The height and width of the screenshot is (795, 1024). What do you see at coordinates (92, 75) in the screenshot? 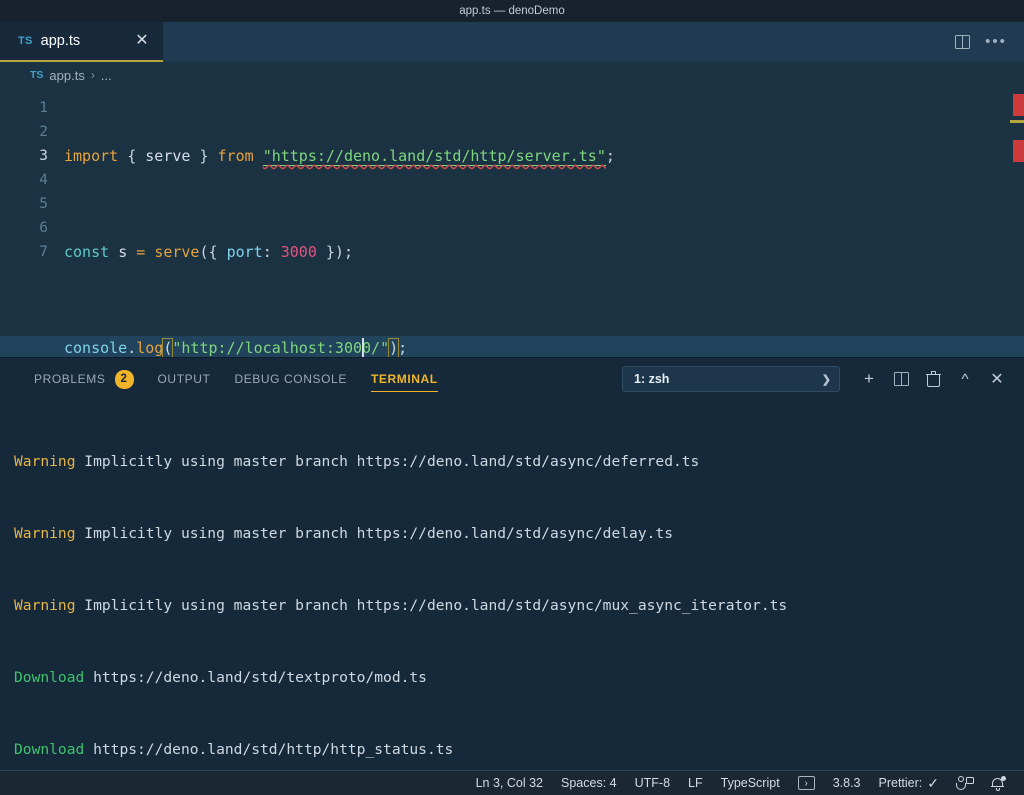
I see `chevron-right-icon: ›` at bounding box center [92, 75].